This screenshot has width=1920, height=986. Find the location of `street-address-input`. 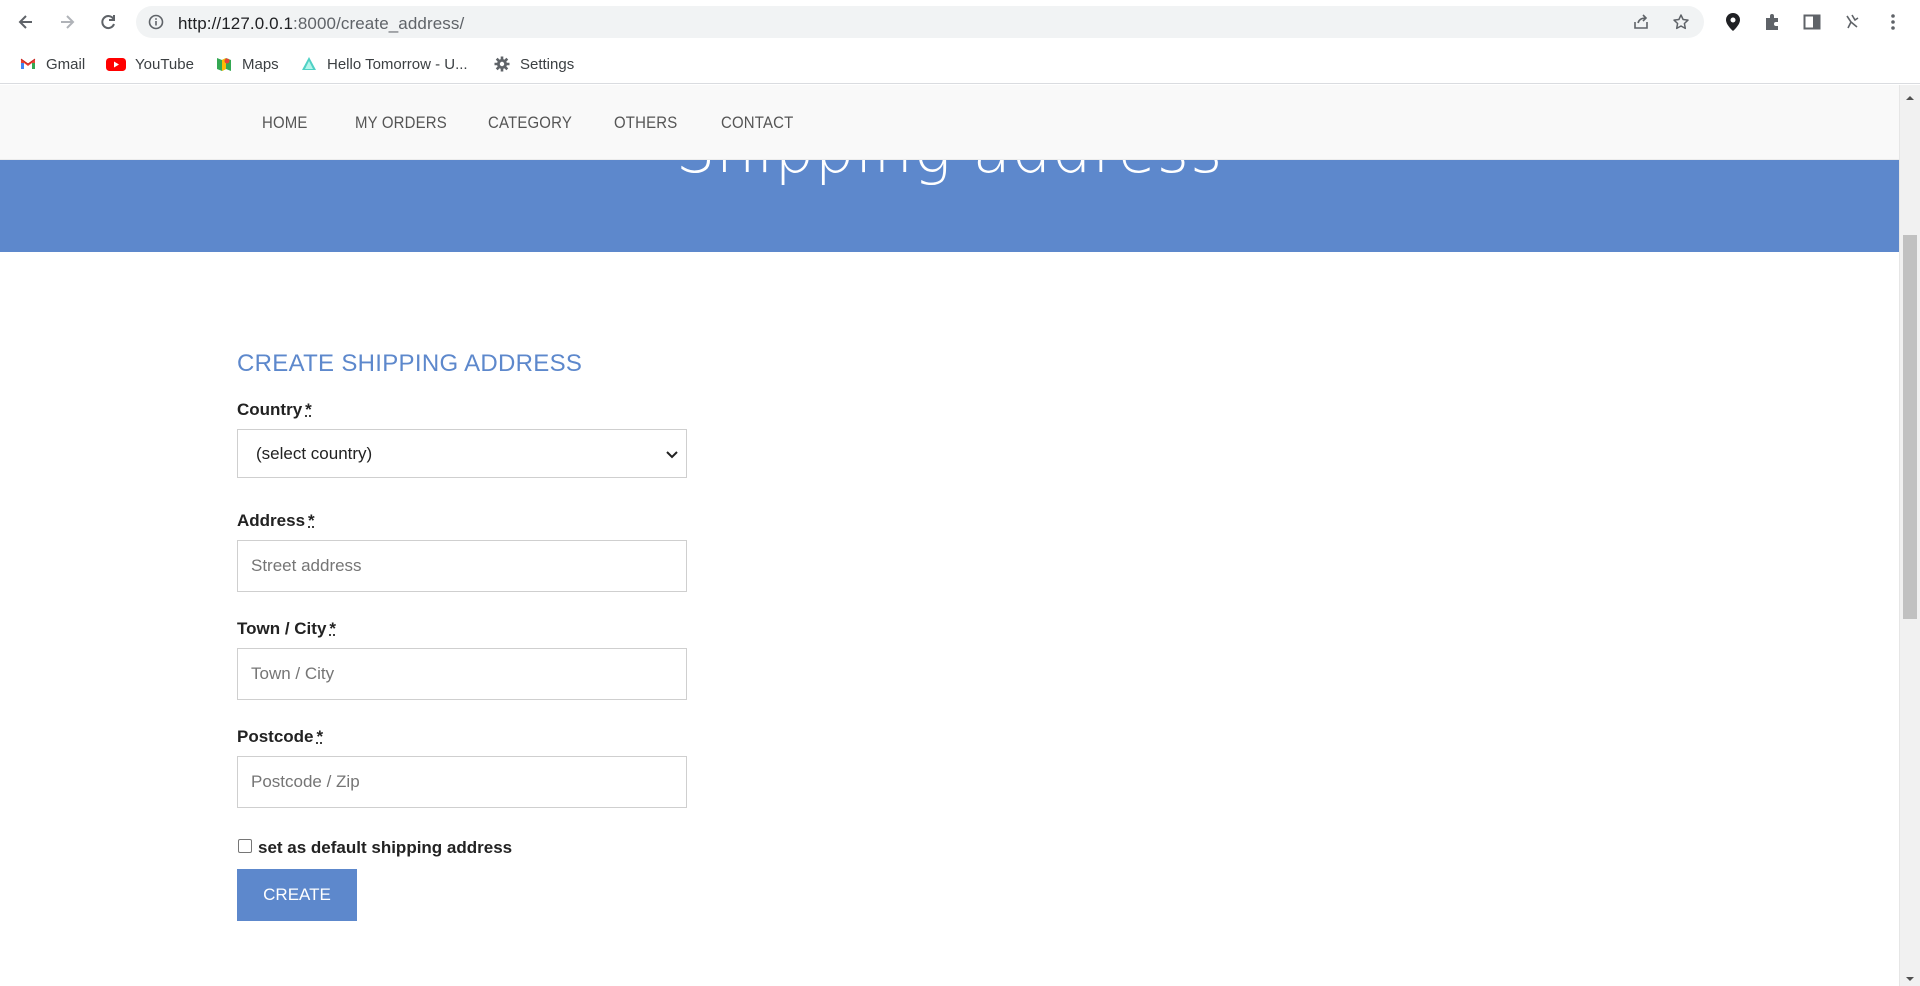

street-address-input is located at coordinates (462, 566).